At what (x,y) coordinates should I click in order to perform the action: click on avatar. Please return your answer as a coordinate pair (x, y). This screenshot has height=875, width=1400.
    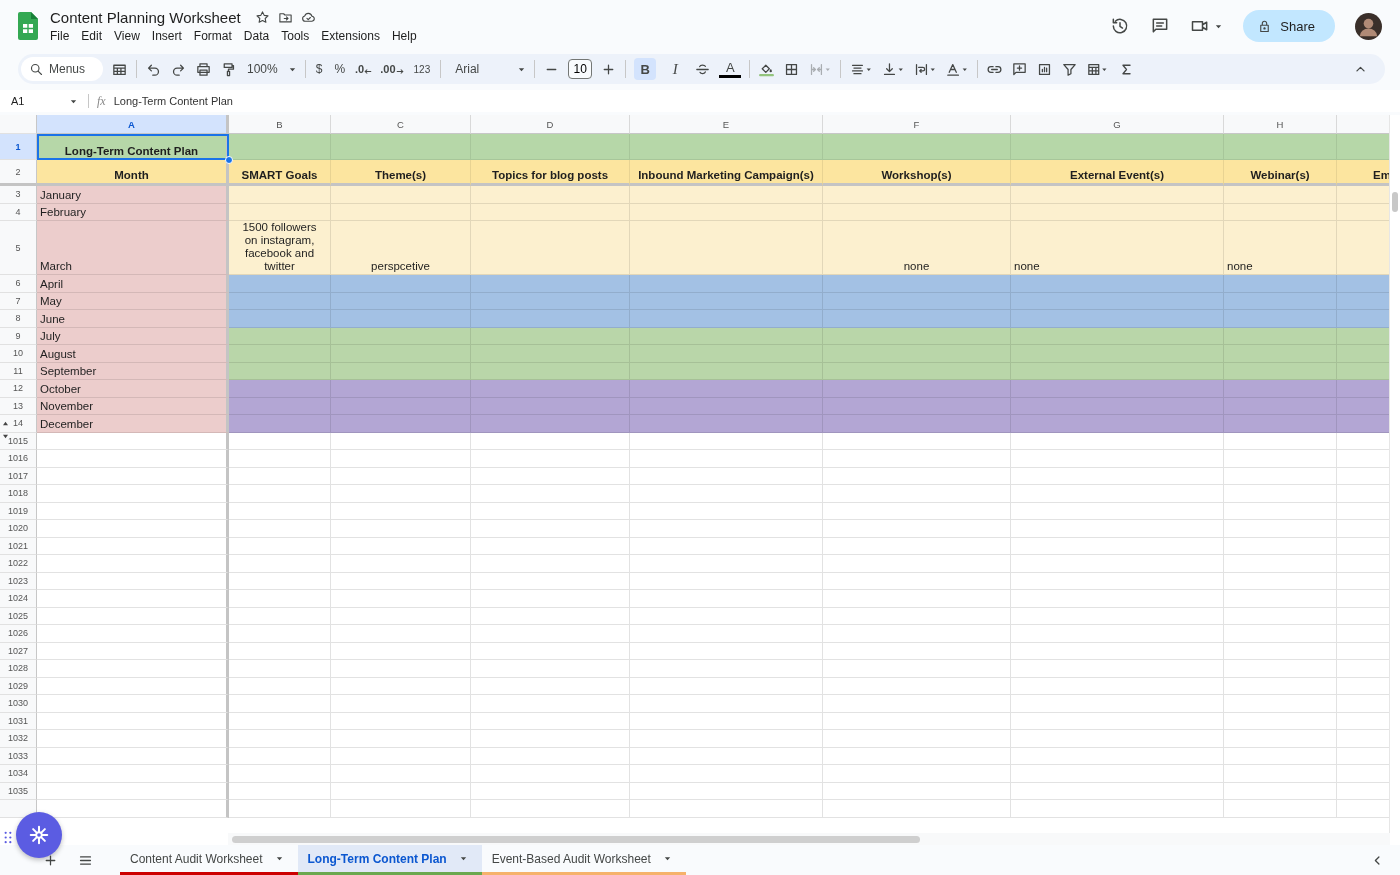
    Looking at the image, I should click on (1368, 26).